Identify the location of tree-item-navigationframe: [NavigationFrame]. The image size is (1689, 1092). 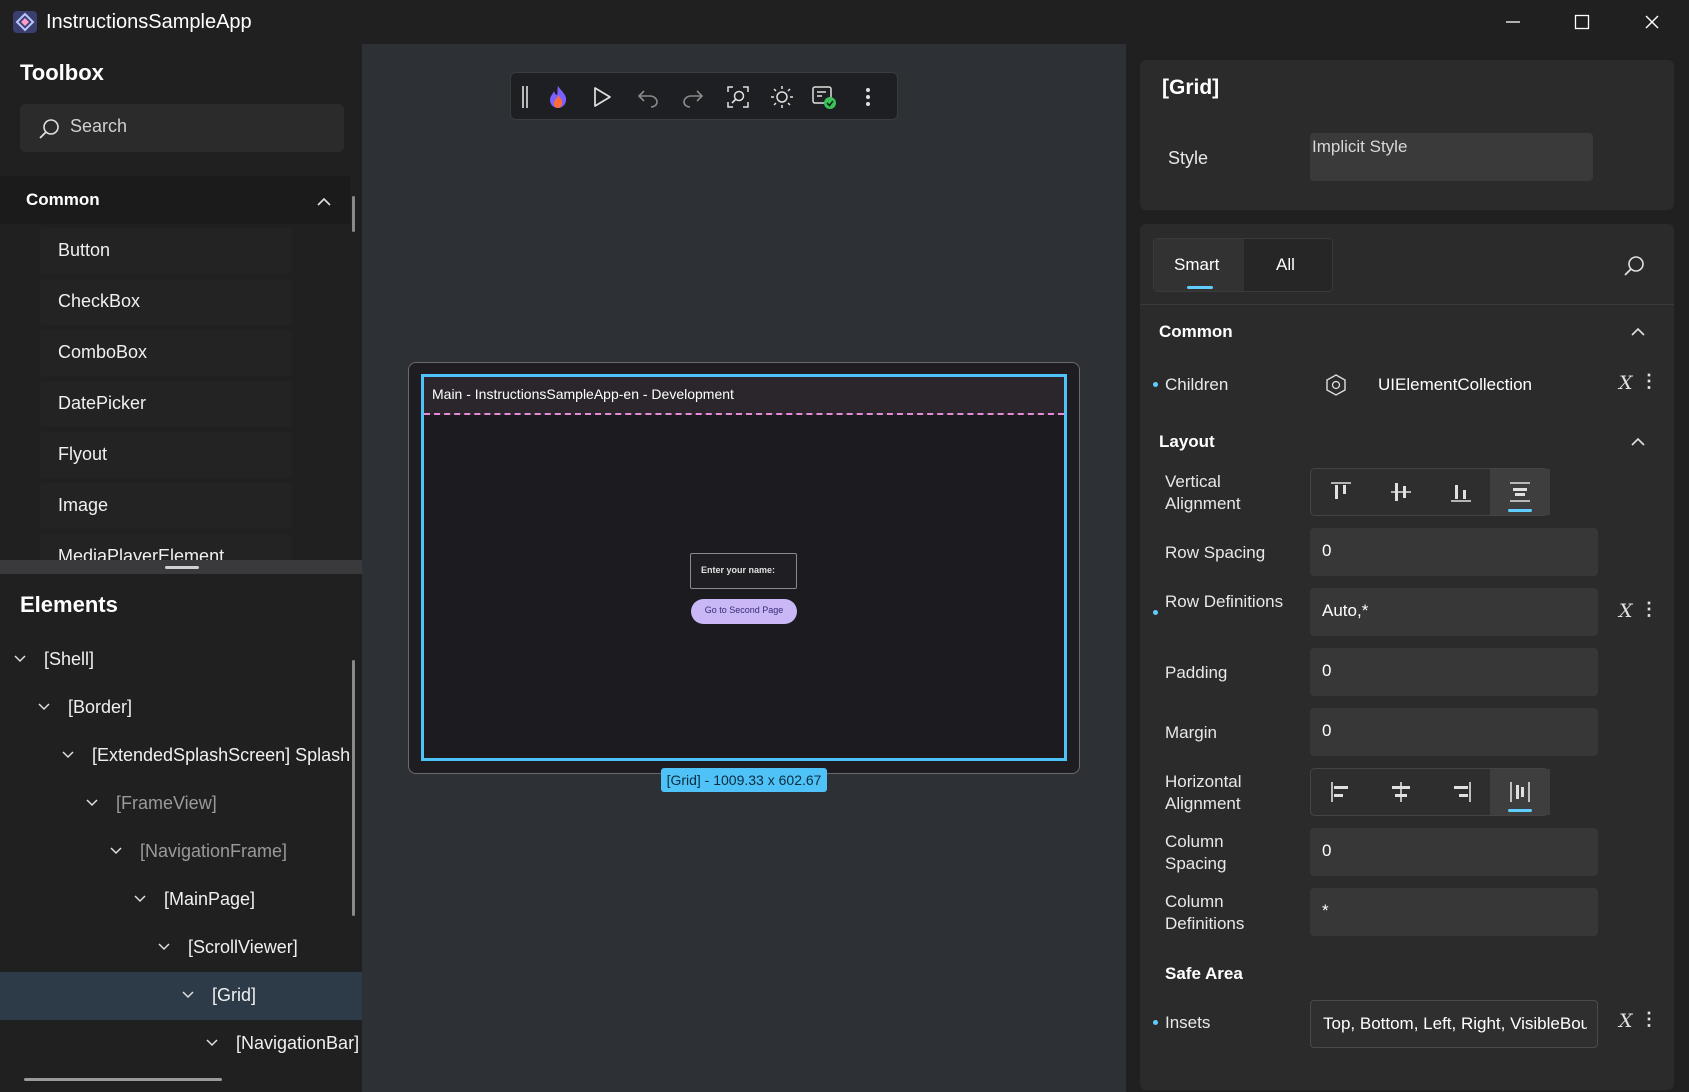
(181, 852).